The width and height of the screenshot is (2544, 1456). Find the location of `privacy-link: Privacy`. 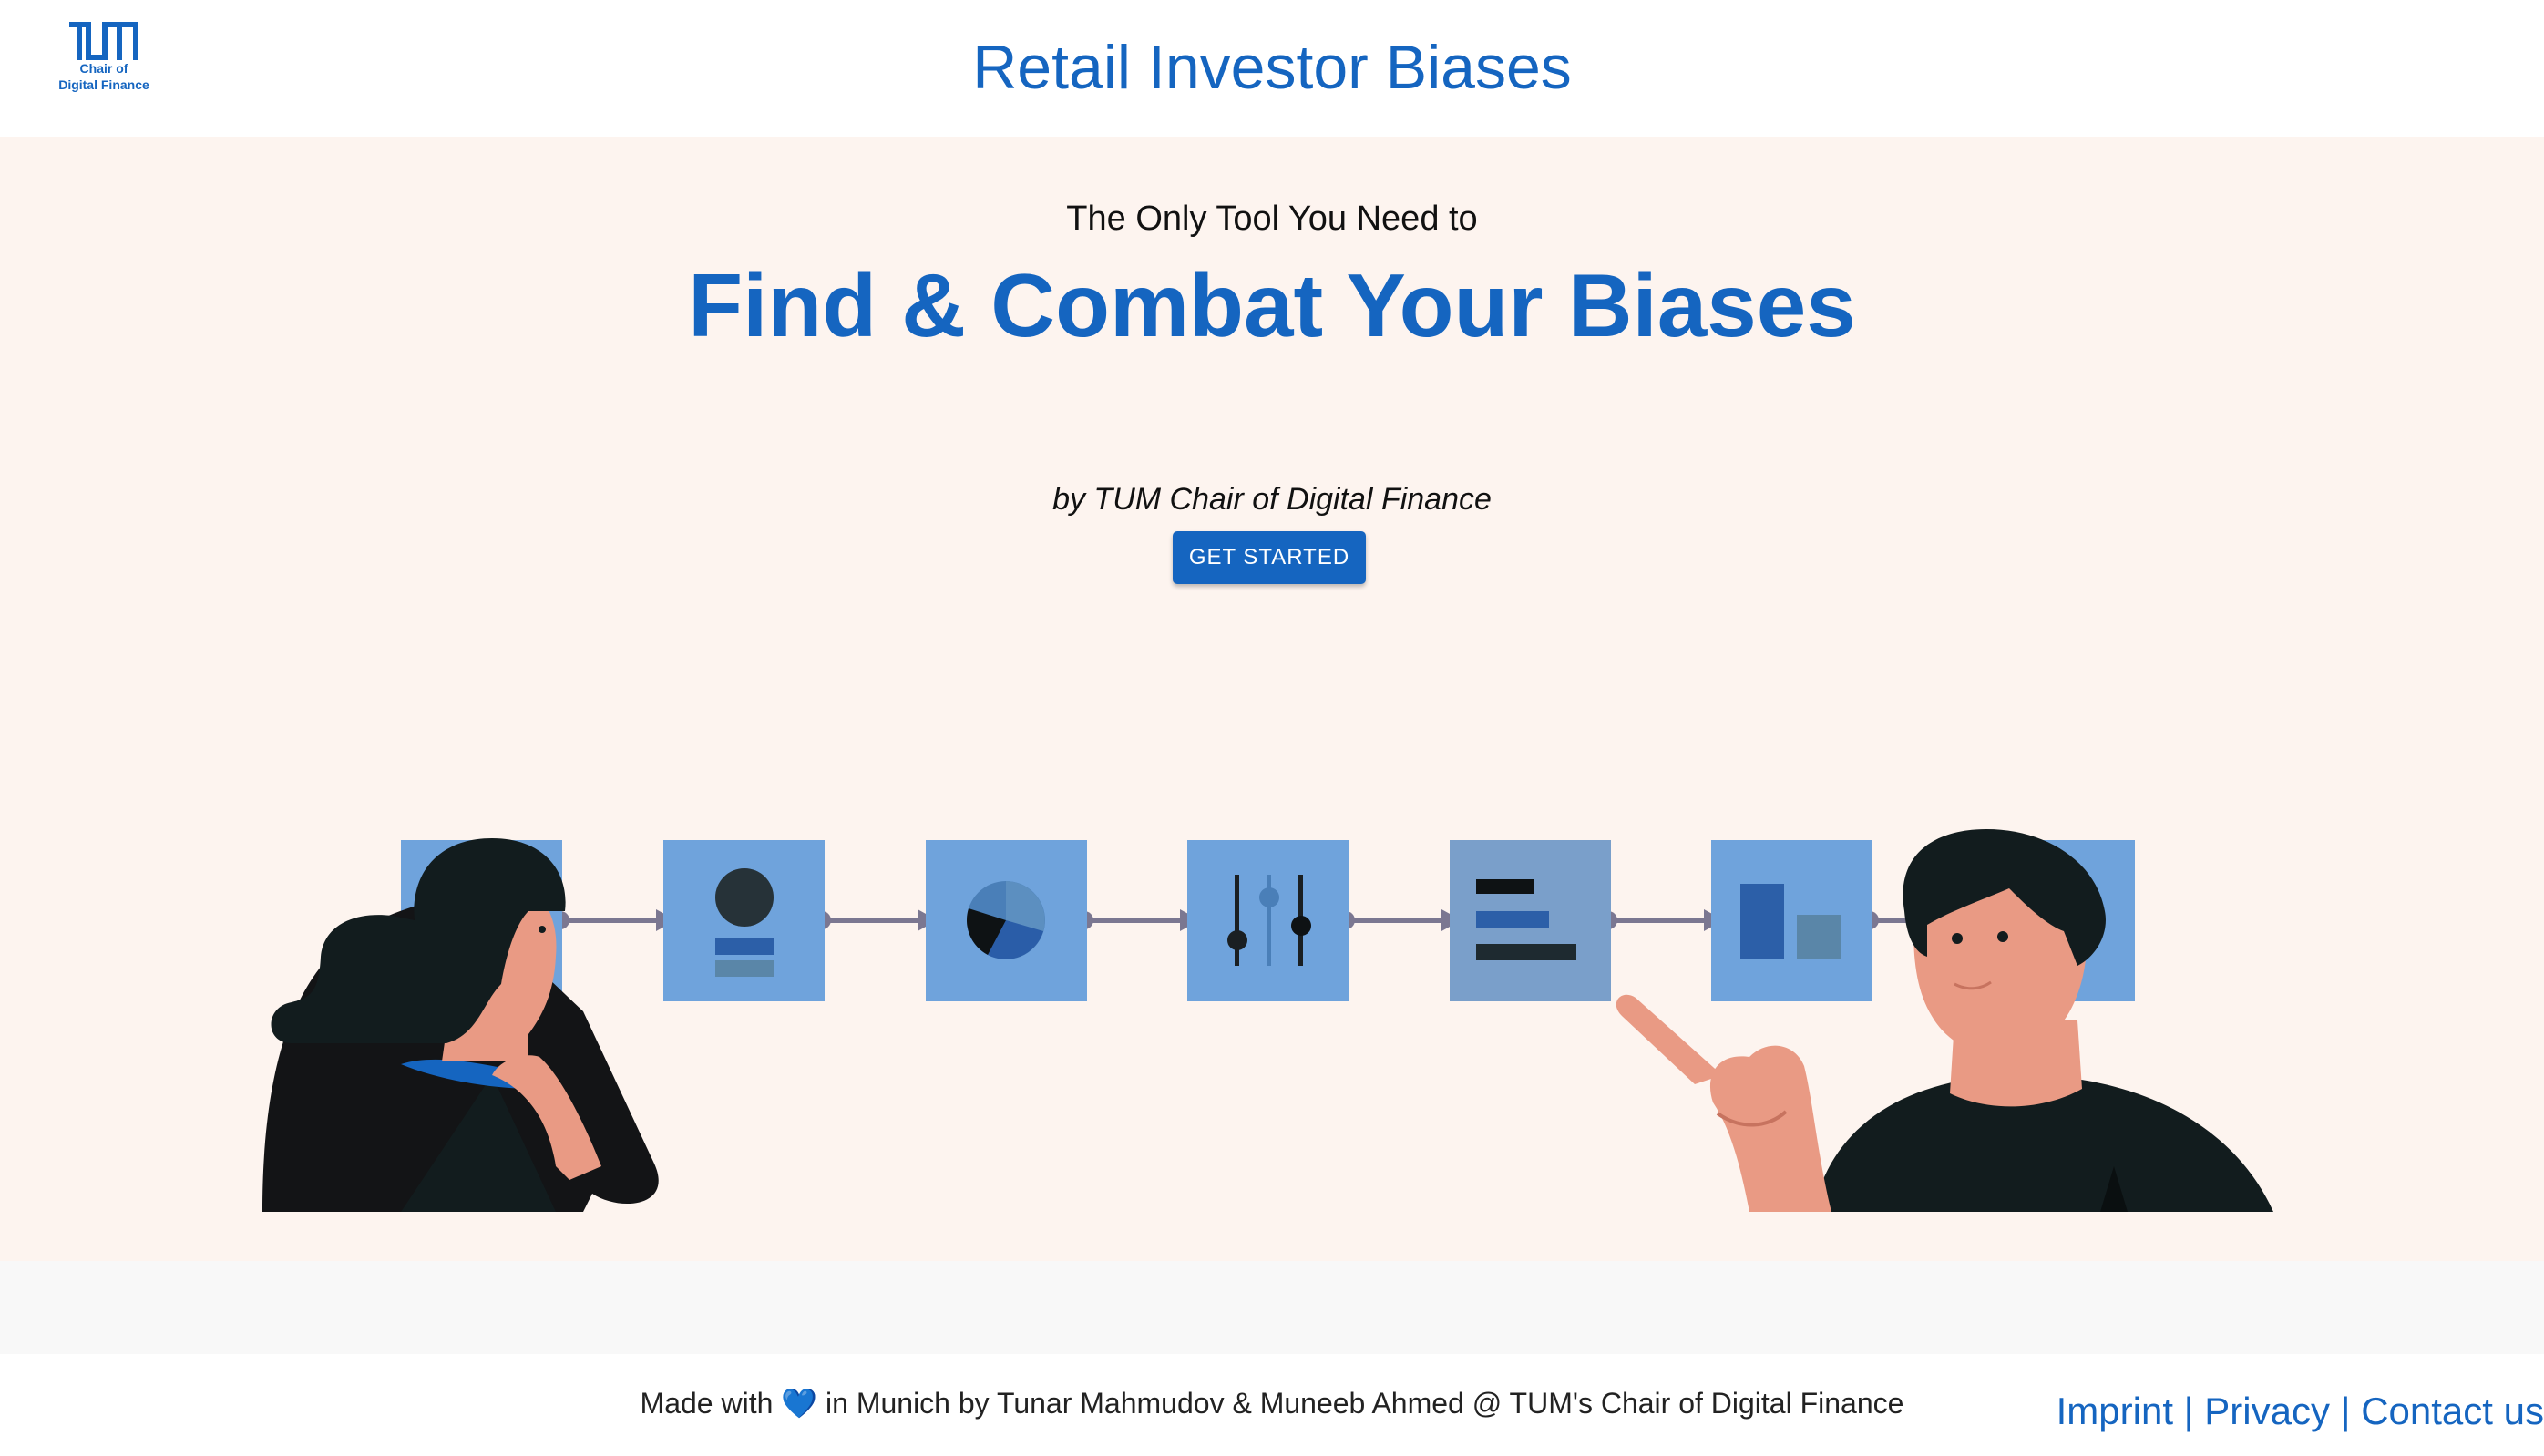

privacy-link: Privacy is located at coordinates (2267, 1411).